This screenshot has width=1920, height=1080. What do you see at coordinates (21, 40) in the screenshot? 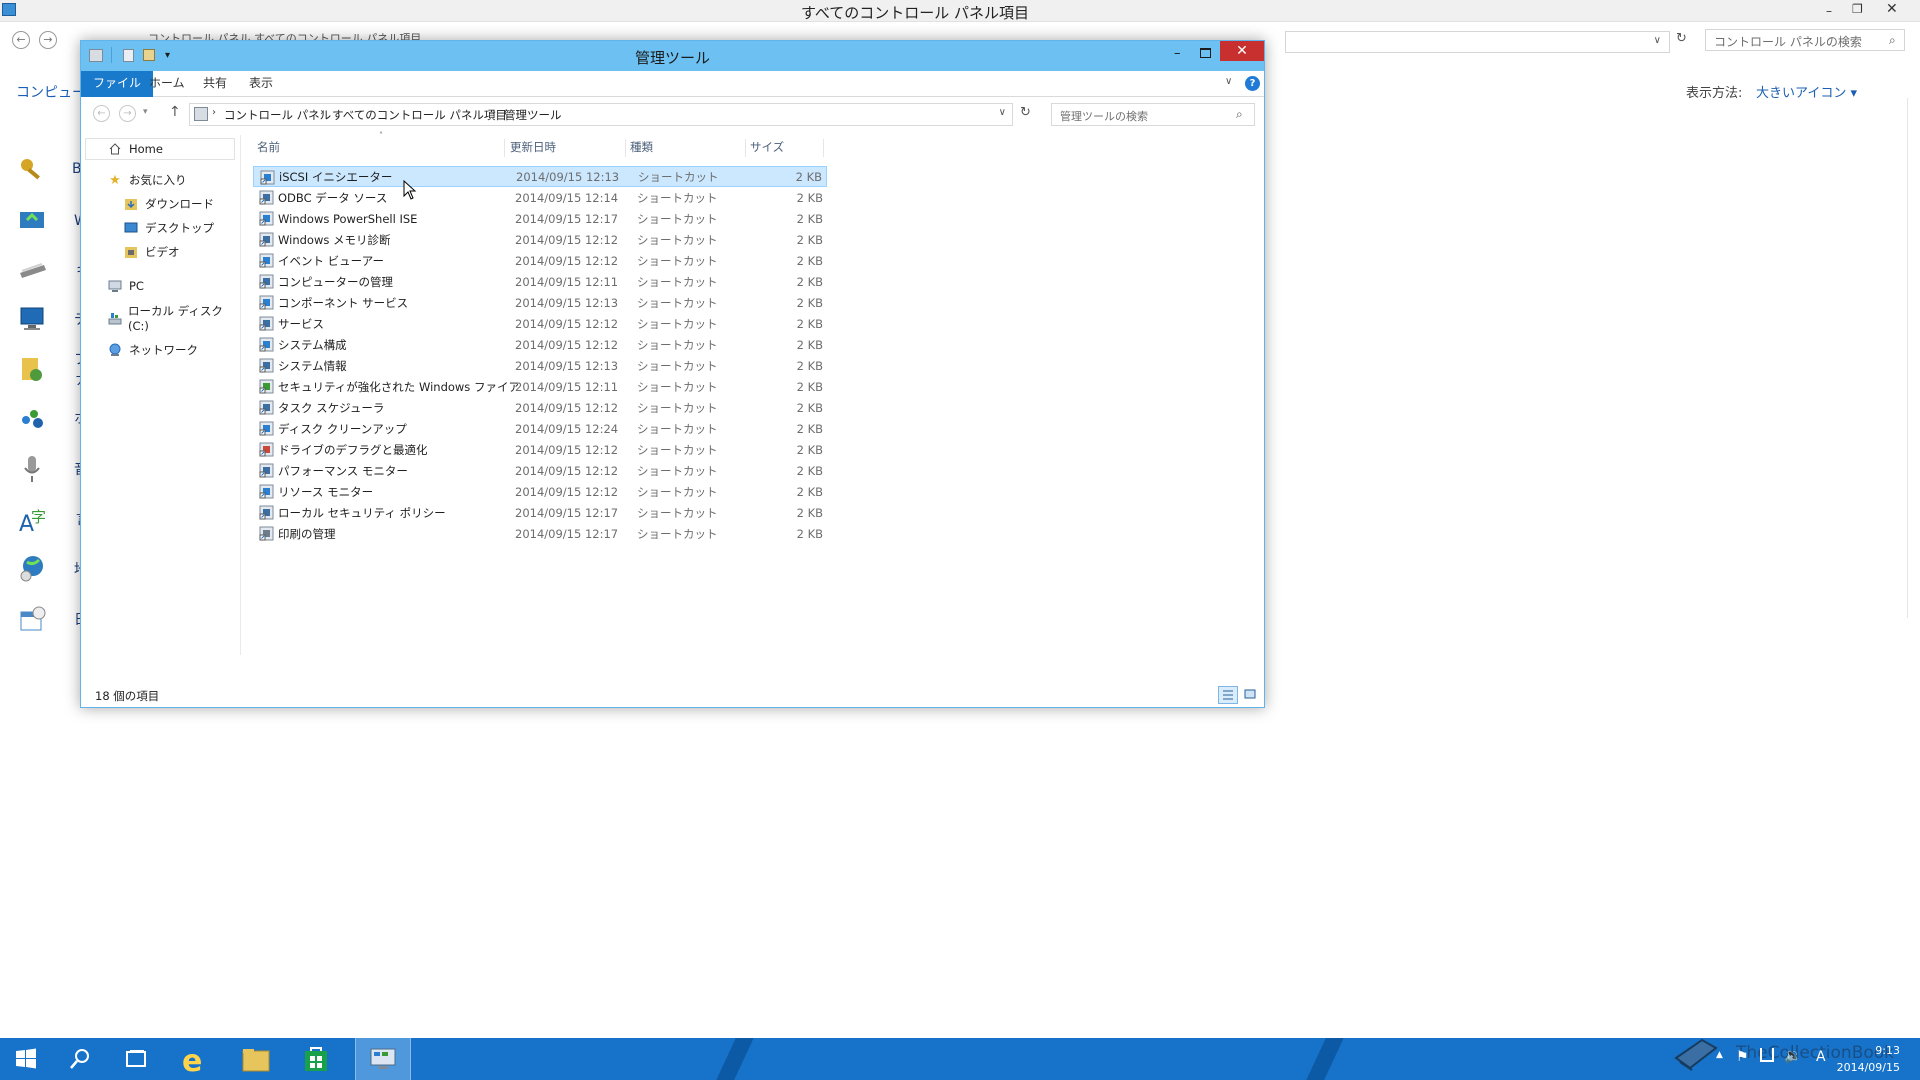
I see `bg-back-button: ←` at bounding box center [21, 40].